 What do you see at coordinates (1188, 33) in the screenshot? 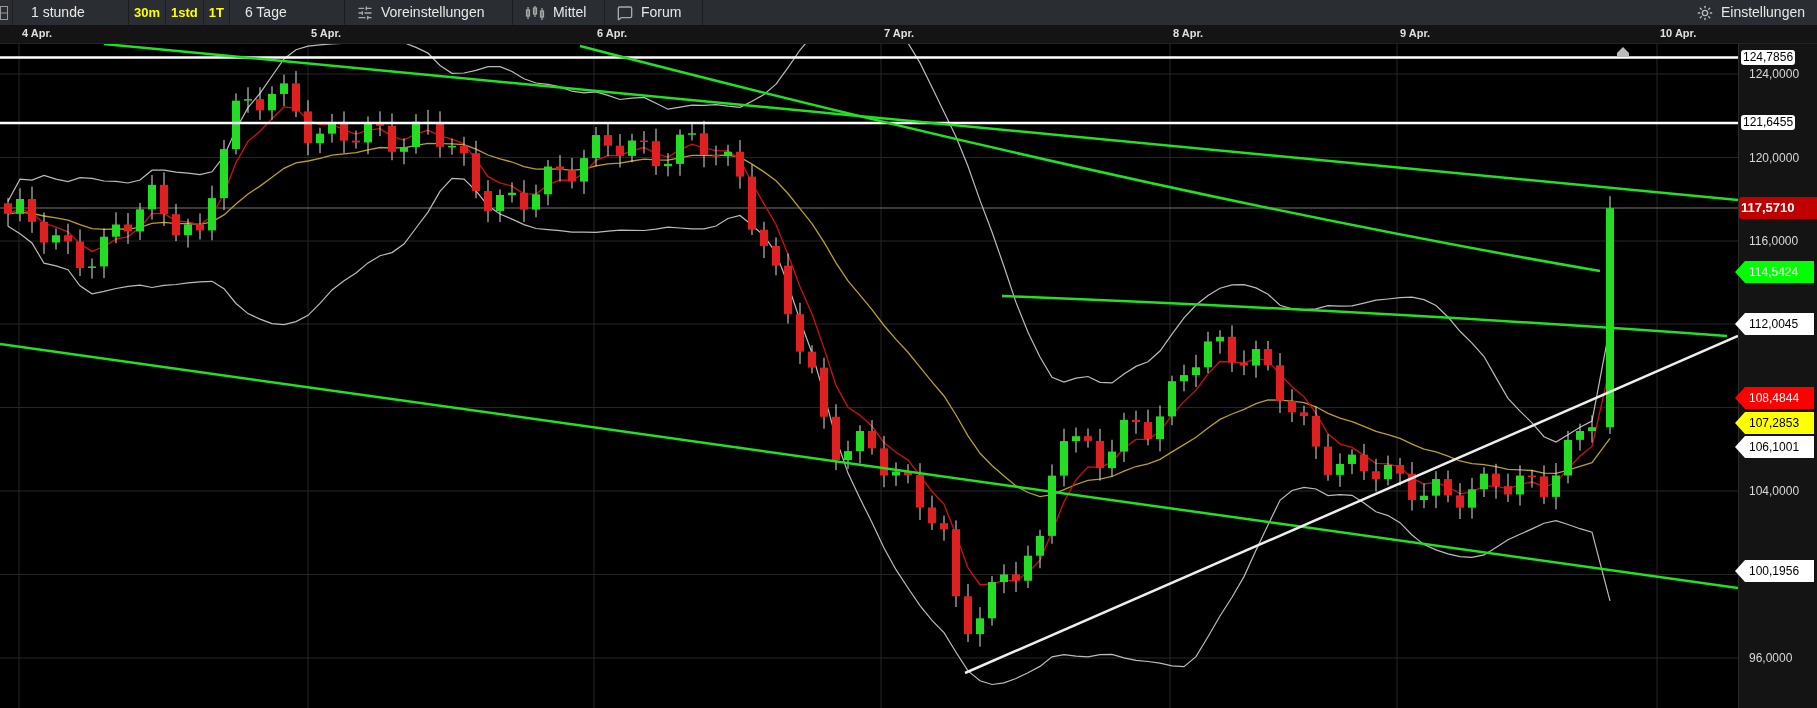
I see `date-label: 8 Apr.` at bounding box center [1188, 33].